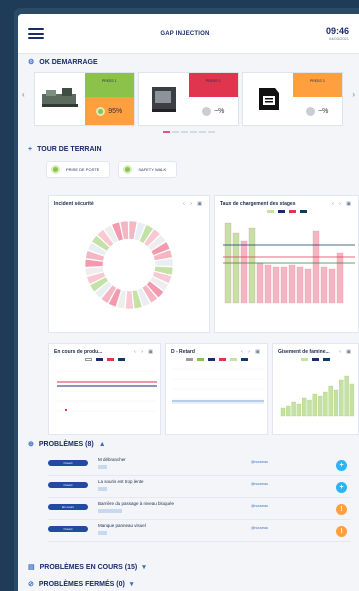 This screenshot has height=591, width=359. I want to click on machine-carousel: ‹ PRESS 1 95% PRESS 2 ~% PRESS 3 ~% ›, so click(188, 99).